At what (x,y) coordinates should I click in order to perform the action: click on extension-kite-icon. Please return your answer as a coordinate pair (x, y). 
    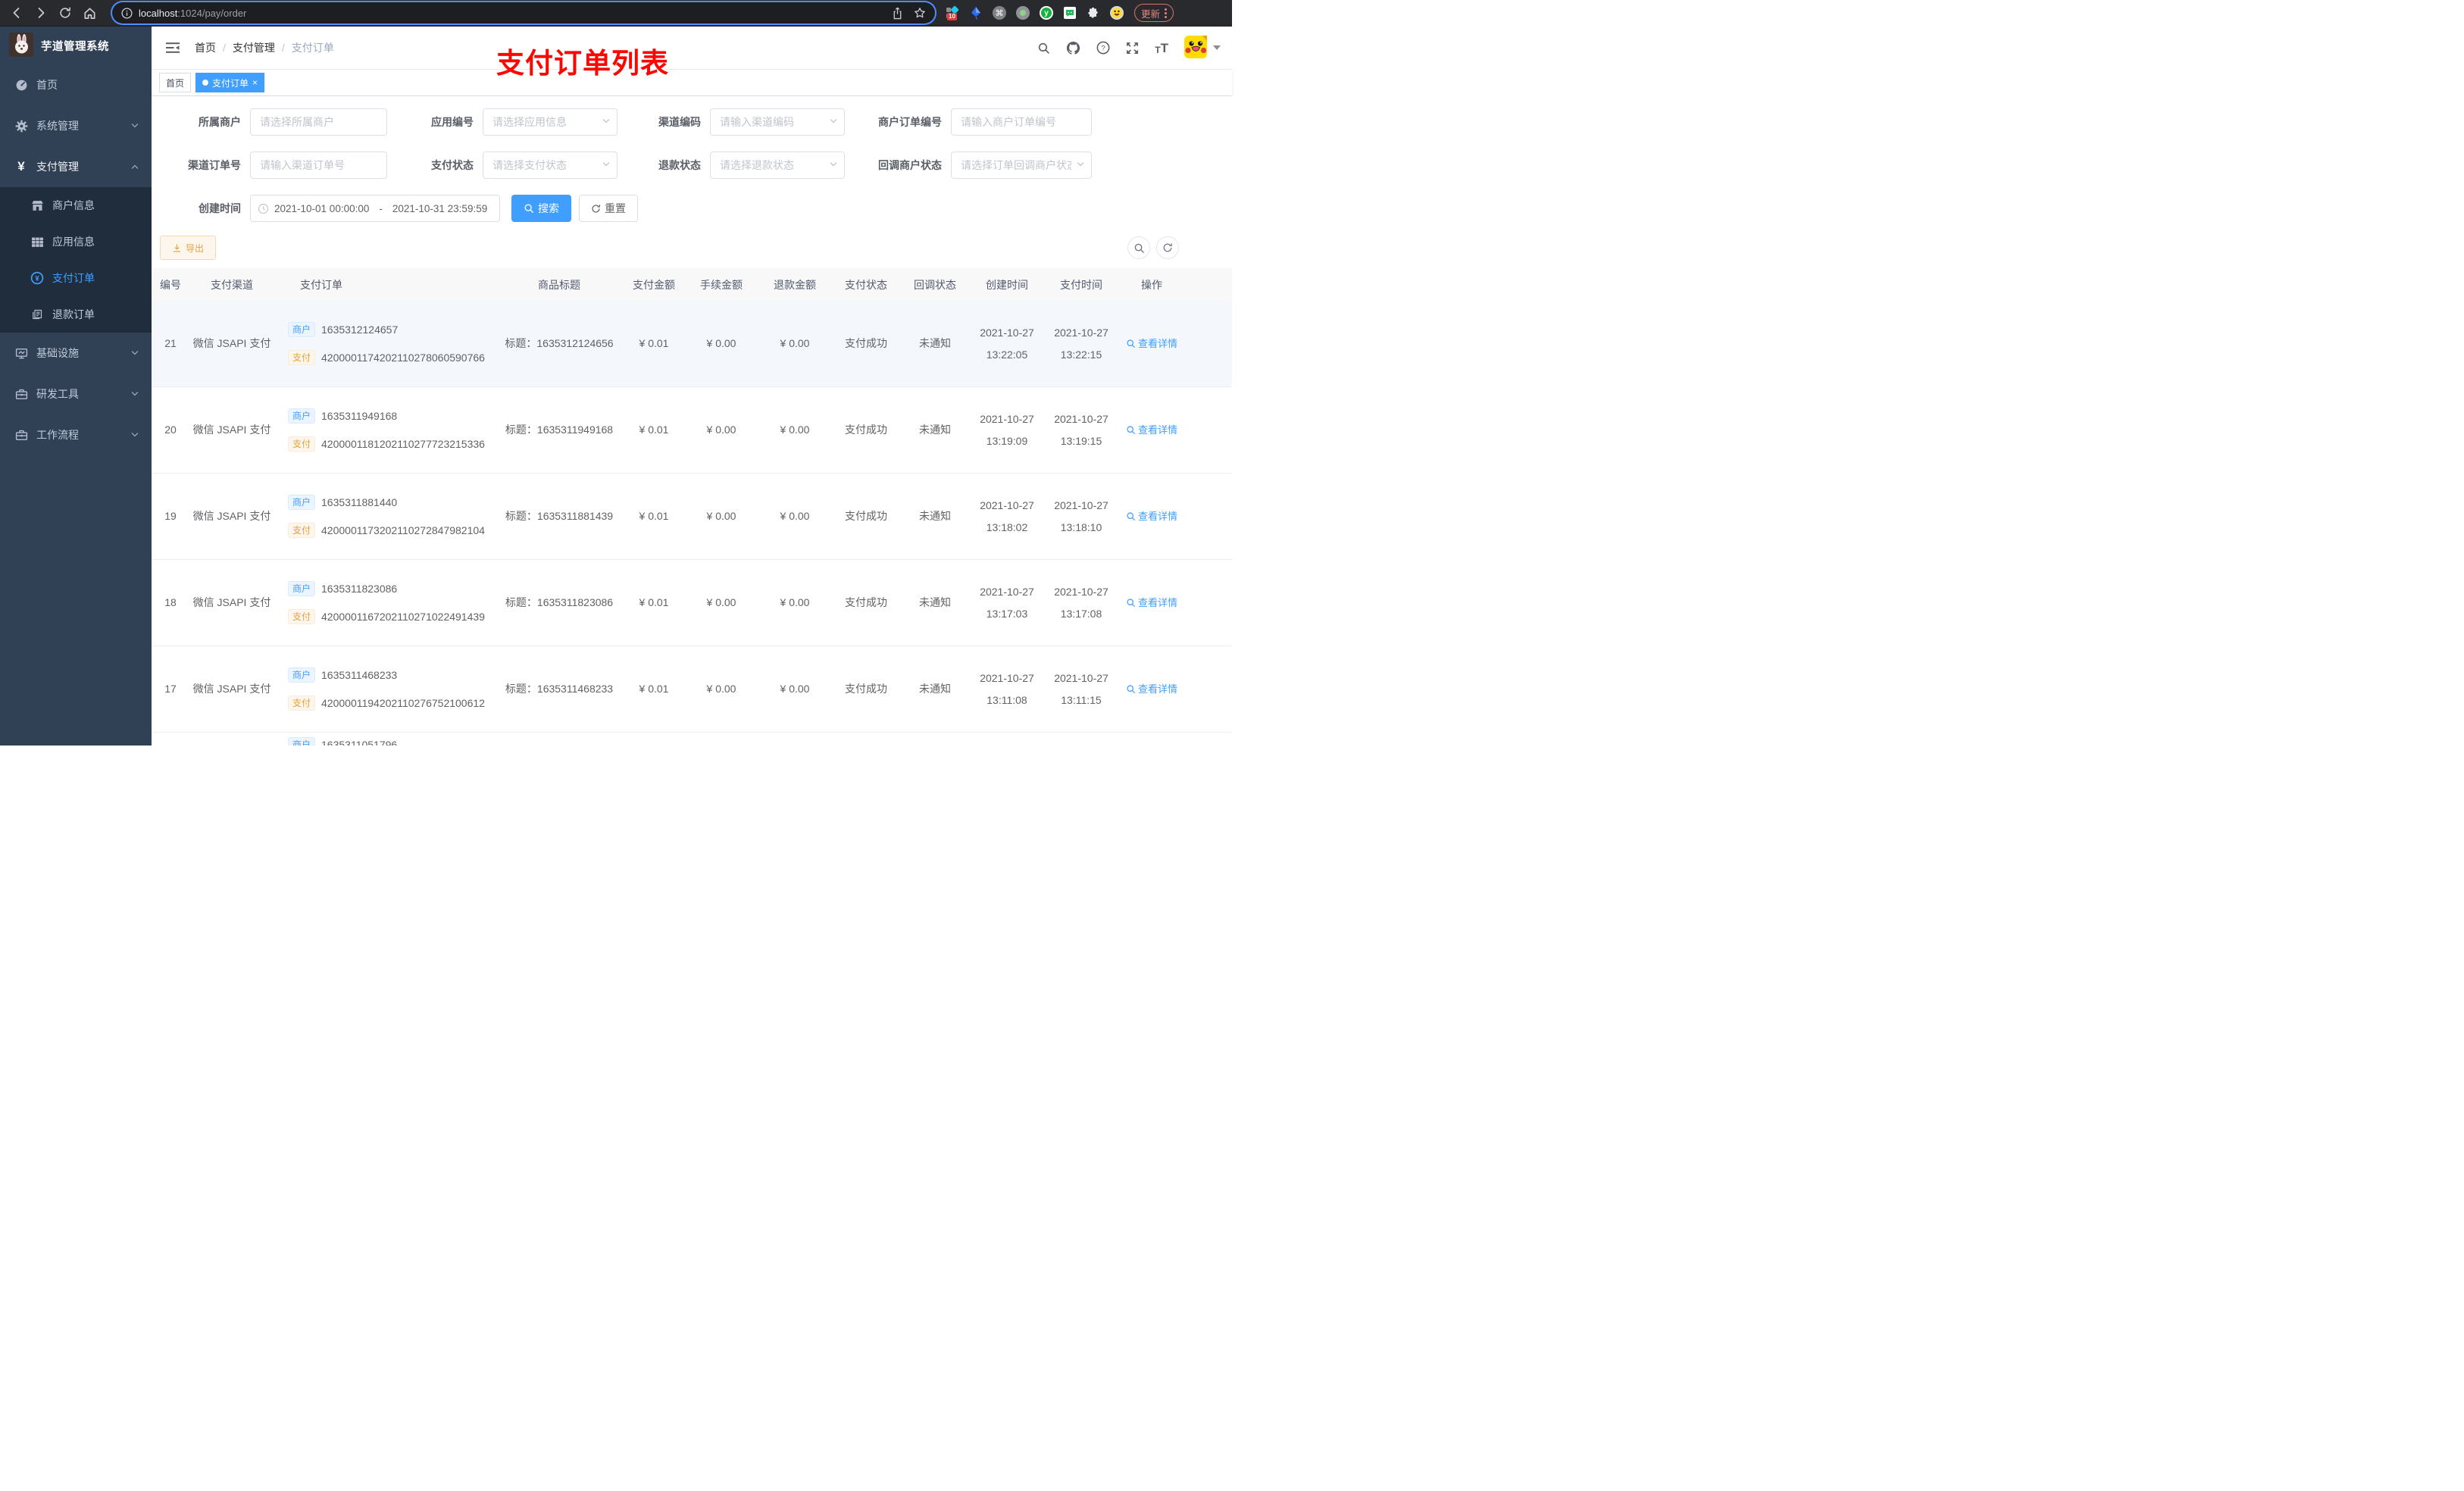
    Looking at the image, I should click on (976, 13).